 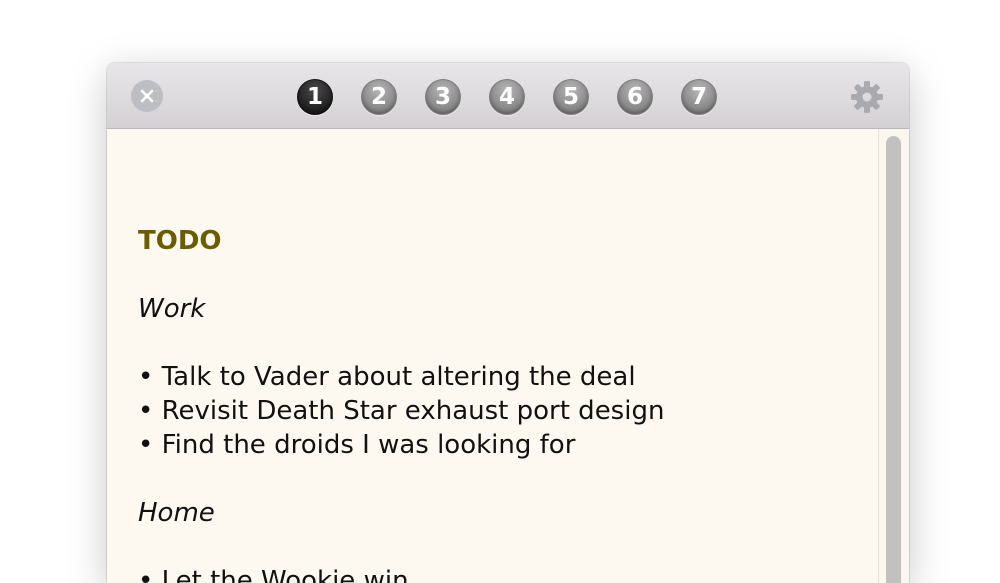 I want to click on title-bar: 1 2 3 4 5 6 7, so click(x=508, y=96).